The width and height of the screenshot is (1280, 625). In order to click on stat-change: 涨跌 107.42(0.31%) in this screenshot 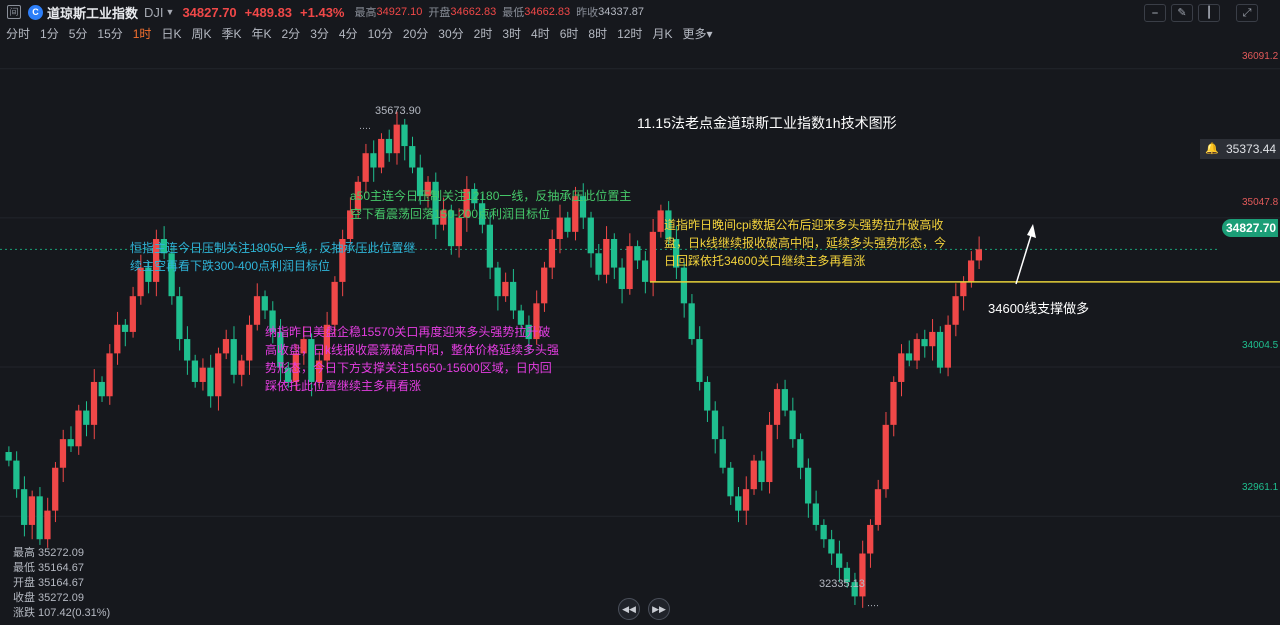, I will do `click(62, 613)`.